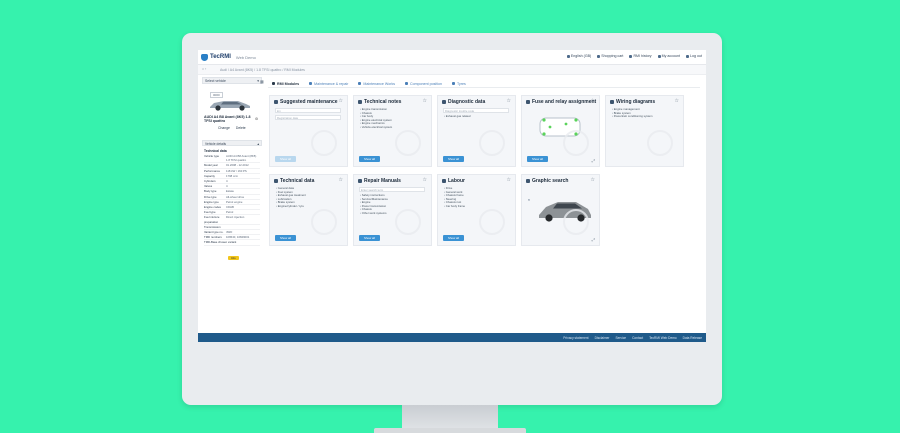  Describe the element at coordinates (476, 110) in the screenshot. I see `card-input: Diagnostic trouble code` at that location.